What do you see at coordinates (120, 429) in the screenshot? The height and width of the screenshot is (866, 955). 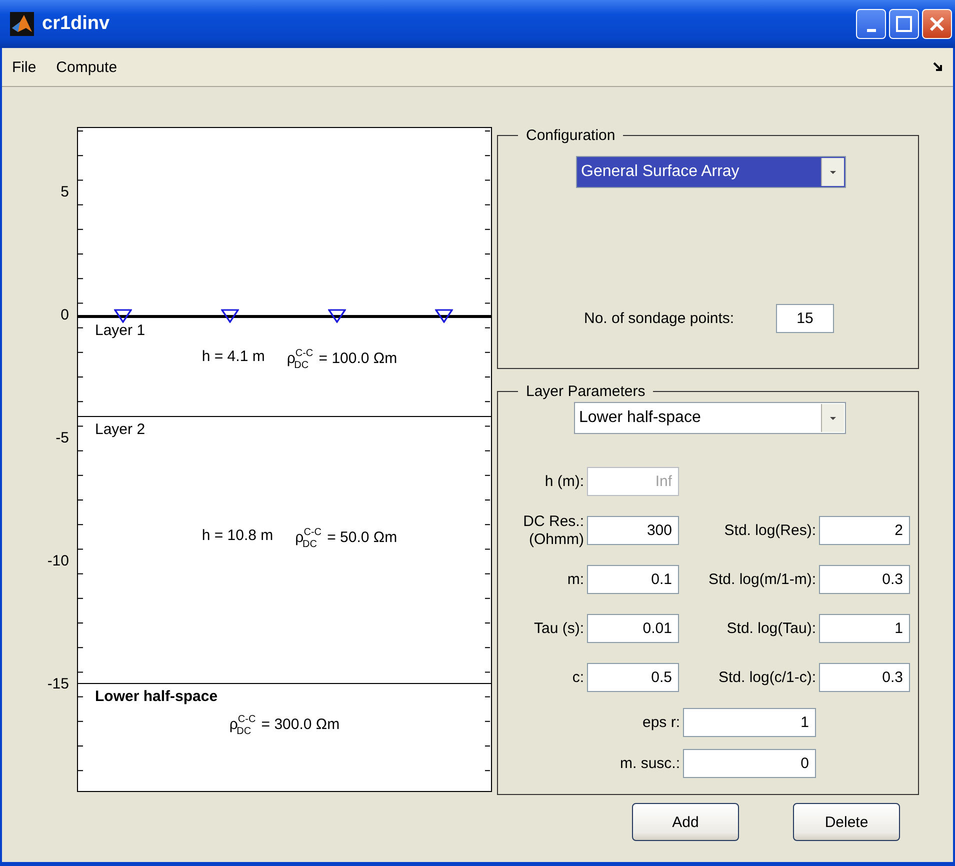 I see `layer-name: Layer 2` at bounding box center [120, 429].